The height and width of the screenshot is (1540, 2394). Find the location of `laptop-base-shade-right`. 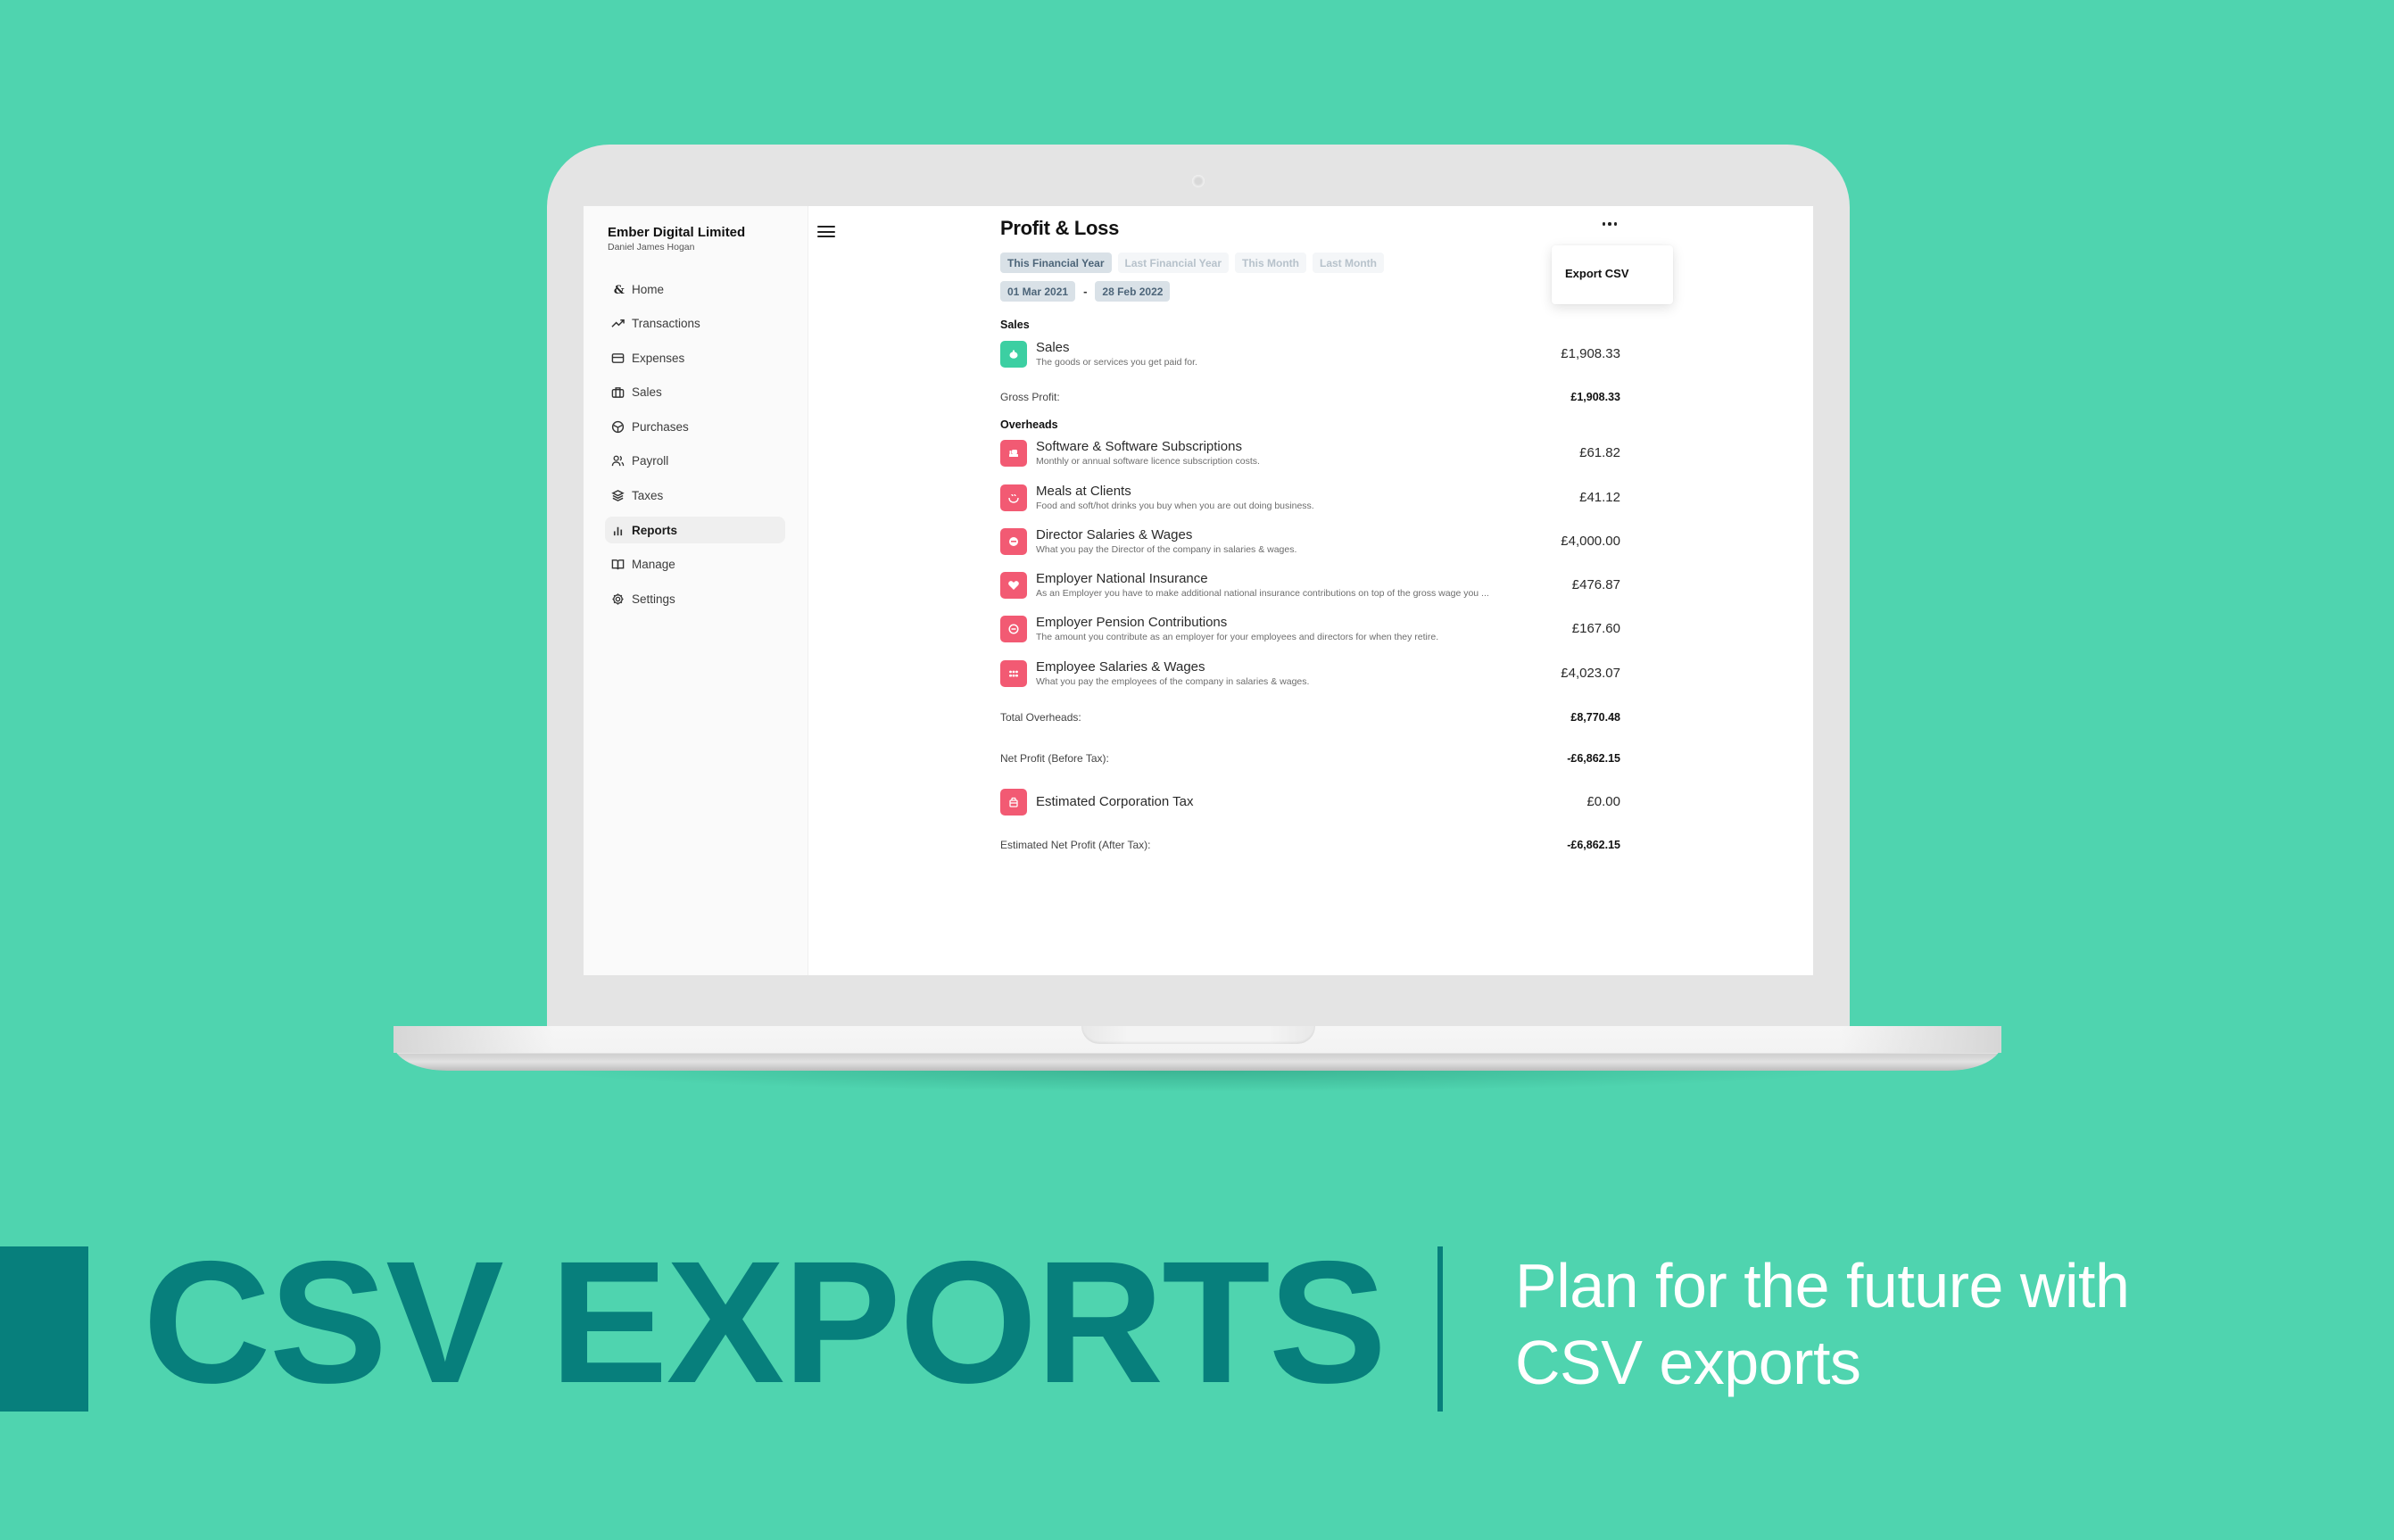

laptop-base-shade-right is located at coordinates (1921, 1040).